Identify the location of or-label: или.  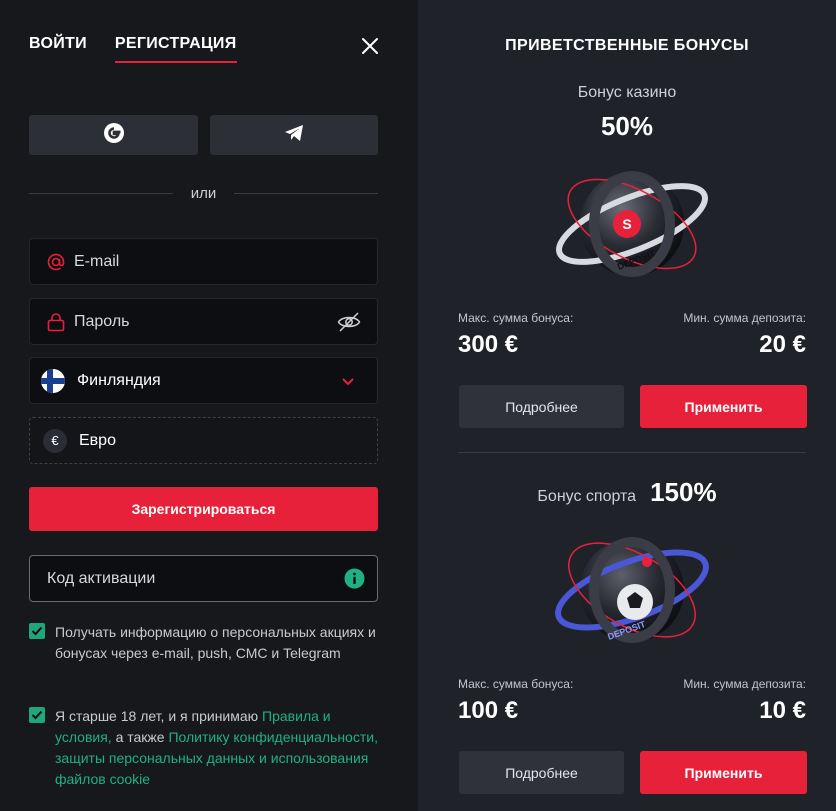
(203, 193).